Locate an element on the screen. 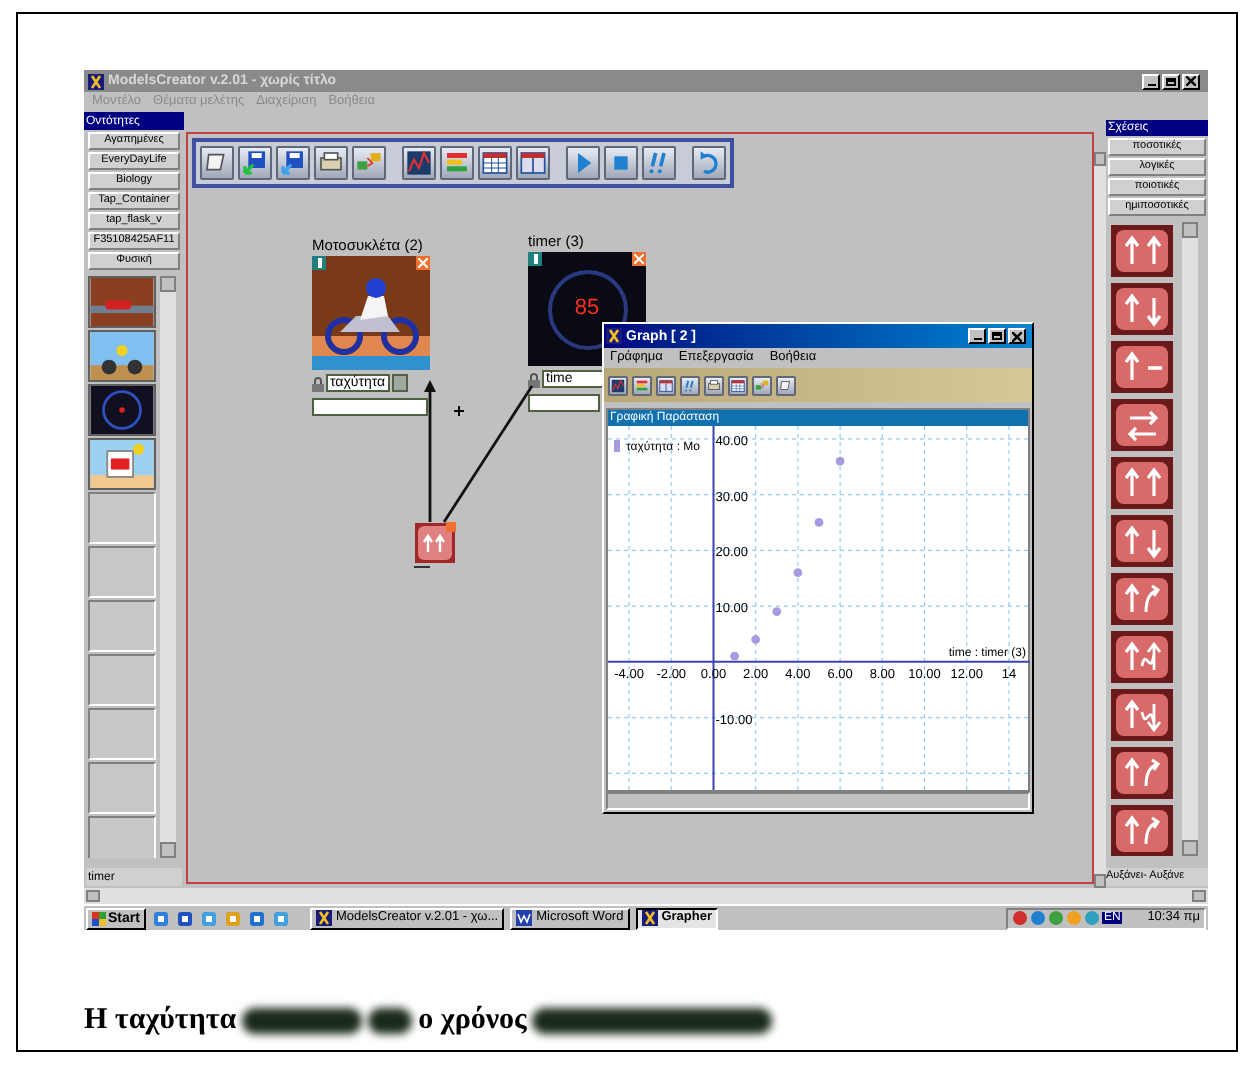 The image size is (1252, 1066). windows-logo-icon is located at coordinates (99, 918).